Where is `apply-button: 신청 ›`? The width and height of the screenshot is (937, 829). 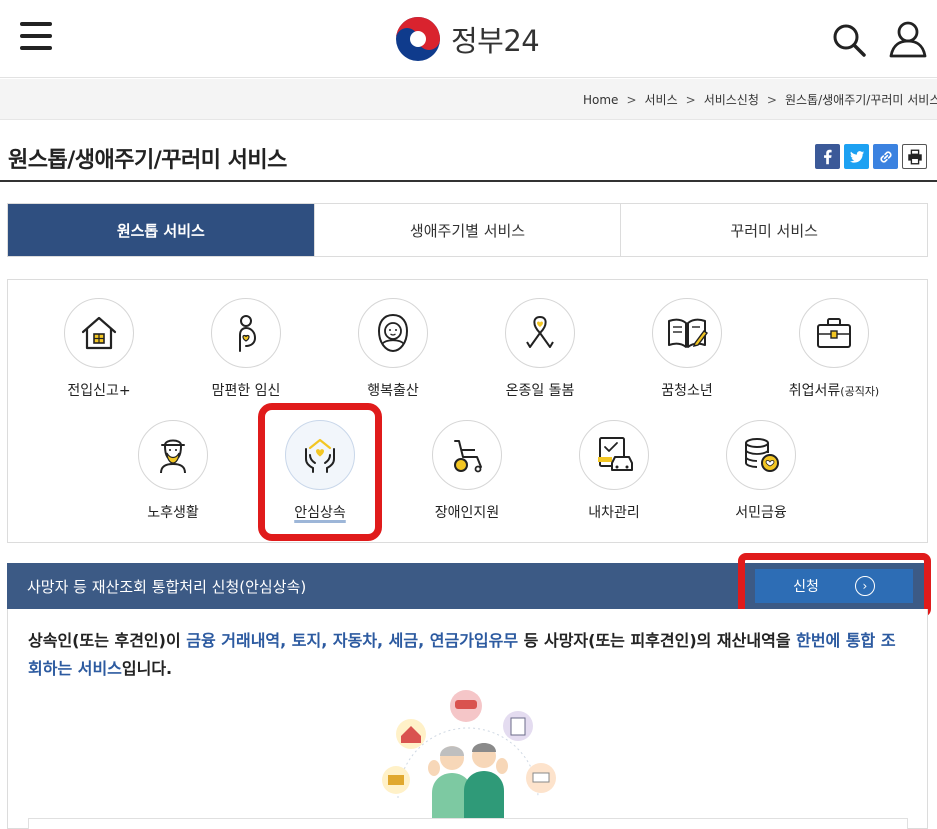
apply-button: 신청 › is located at coordinates (834, 586).